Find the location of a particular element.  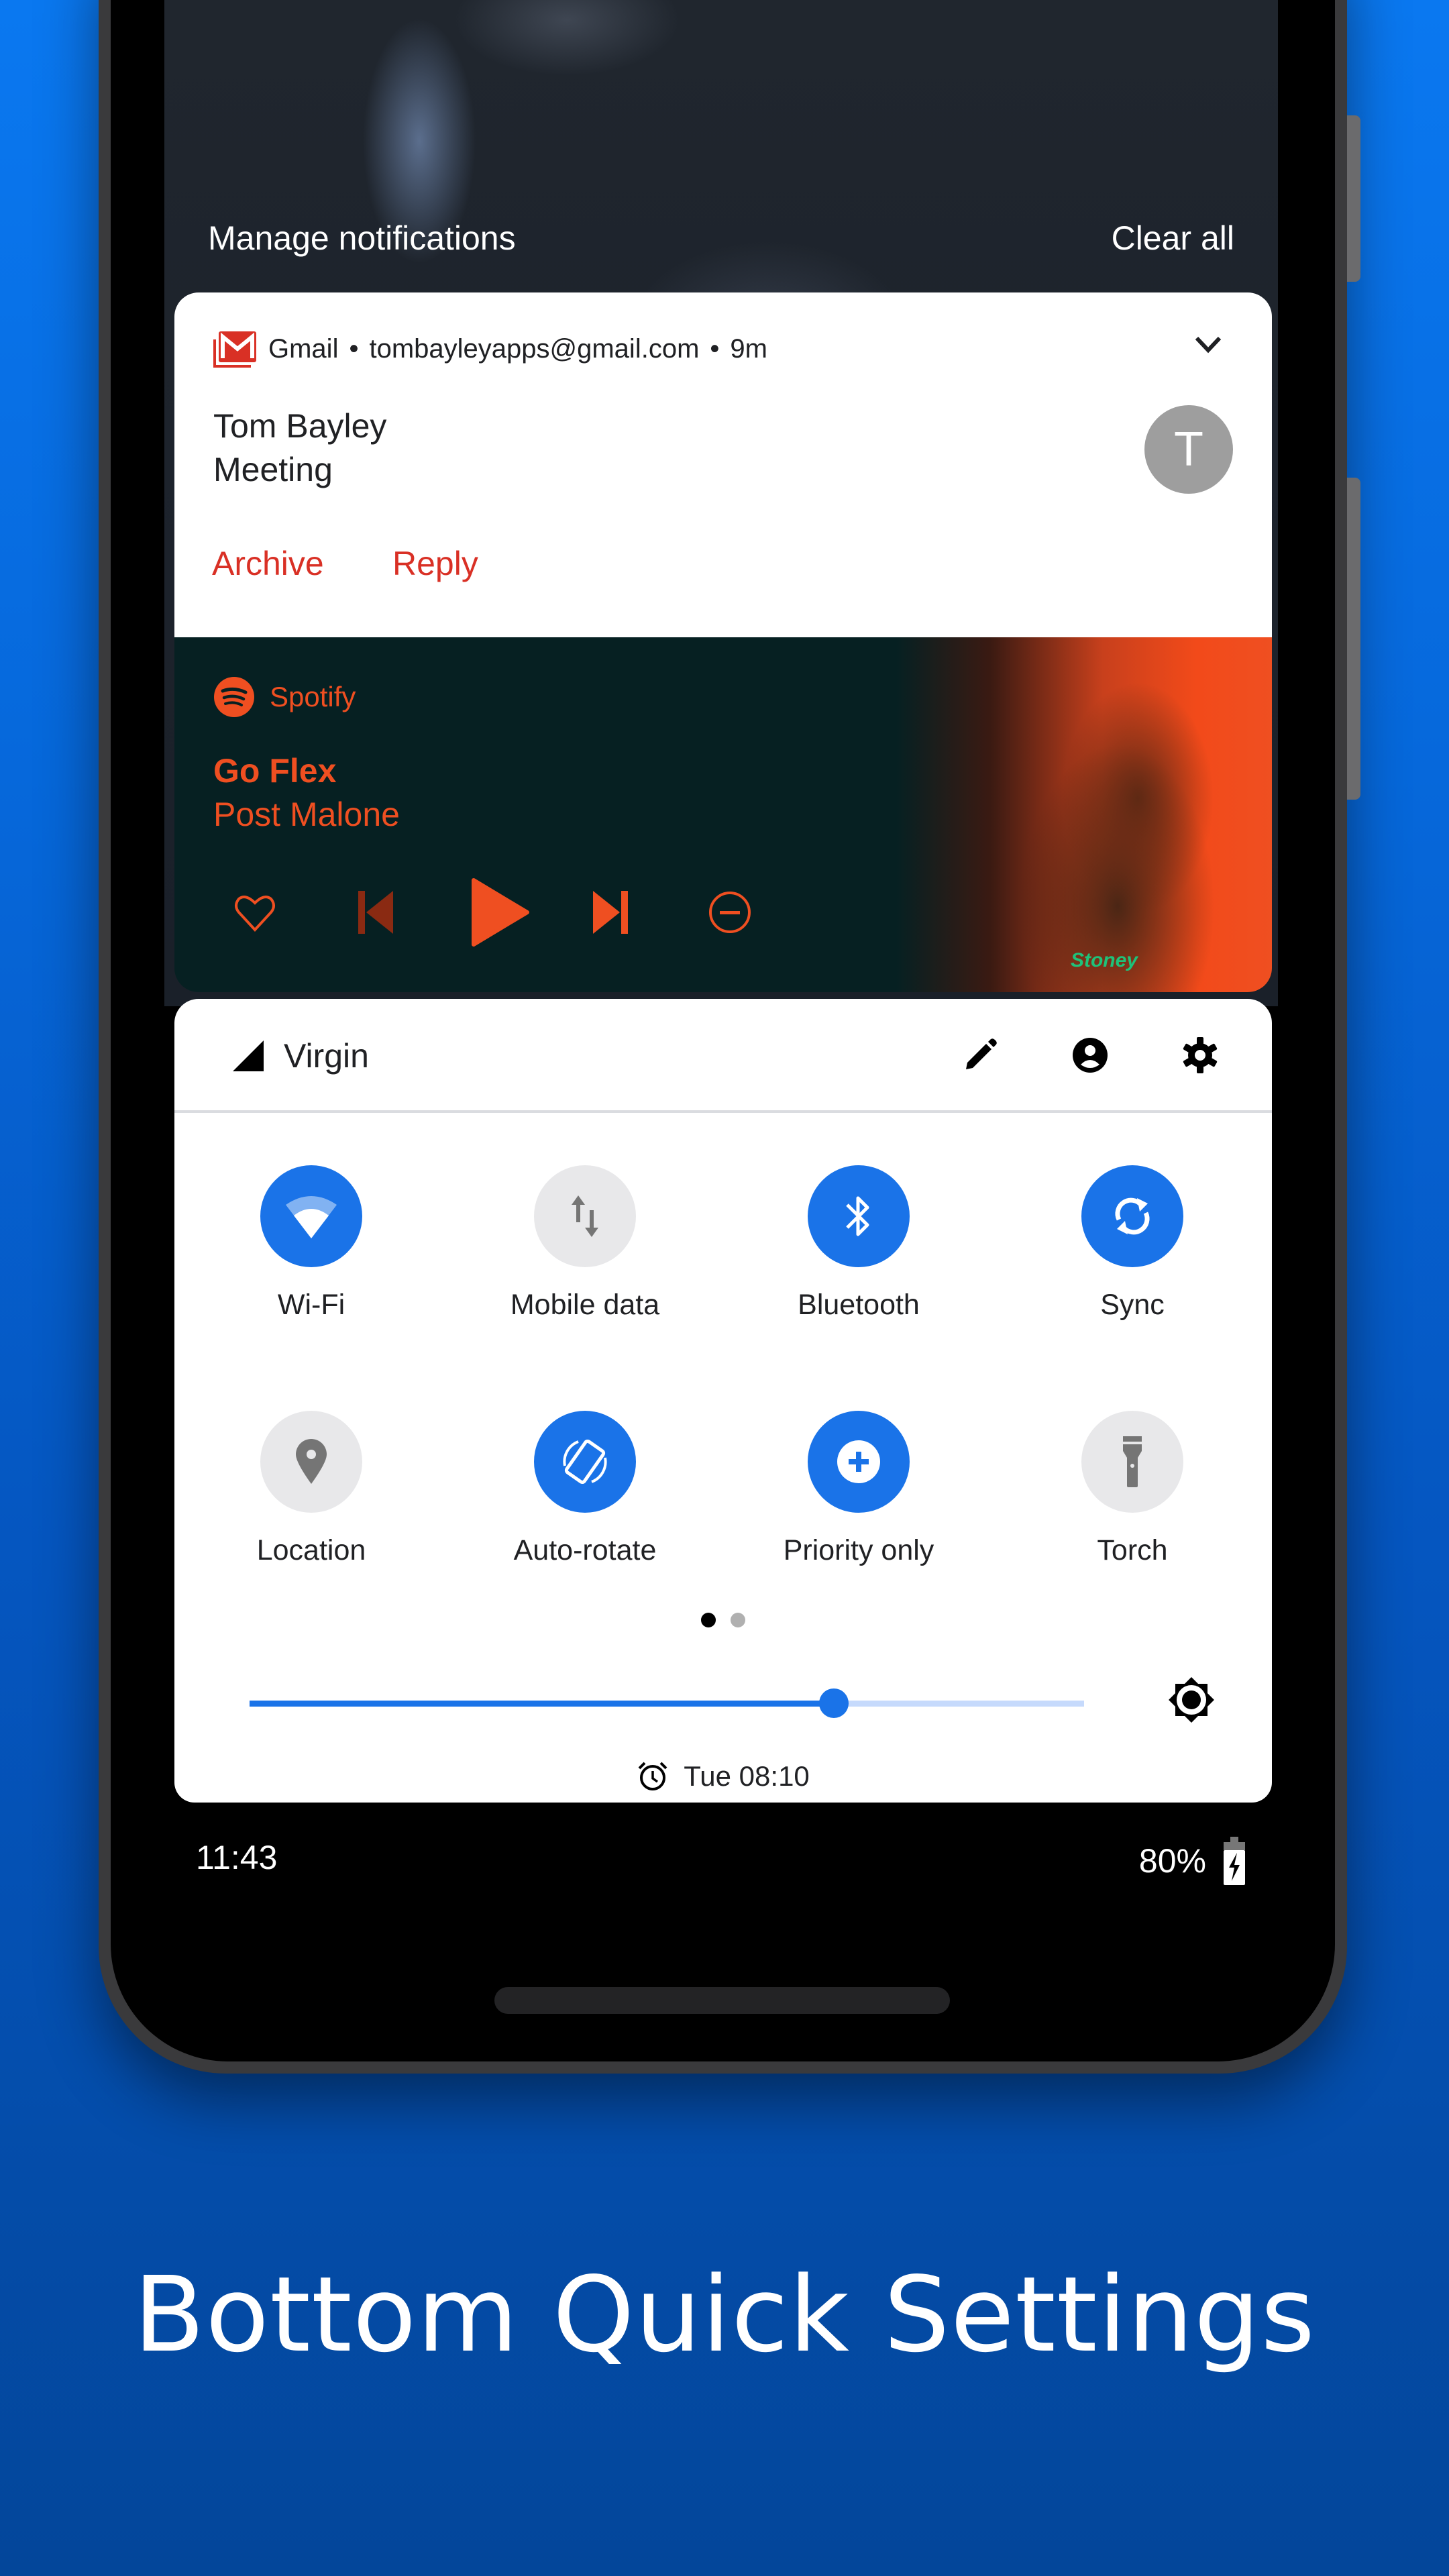

alarm-icon is located at coordinates (652, 1776).